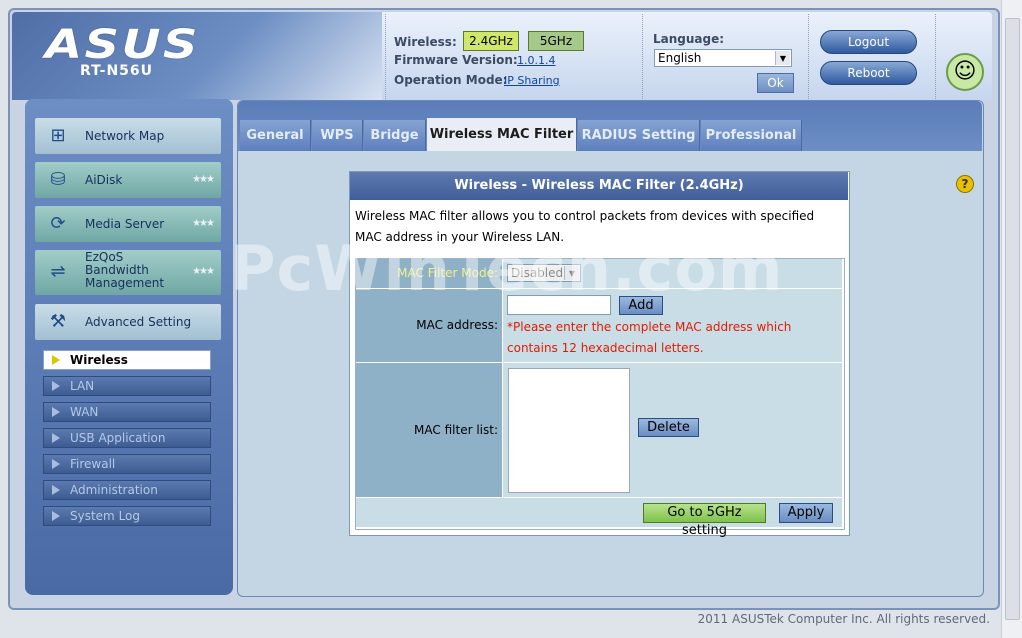  Describe the element at coordinates (127, 464) in the screenshot. I see `submenu-firewall: Firewall` at that location.